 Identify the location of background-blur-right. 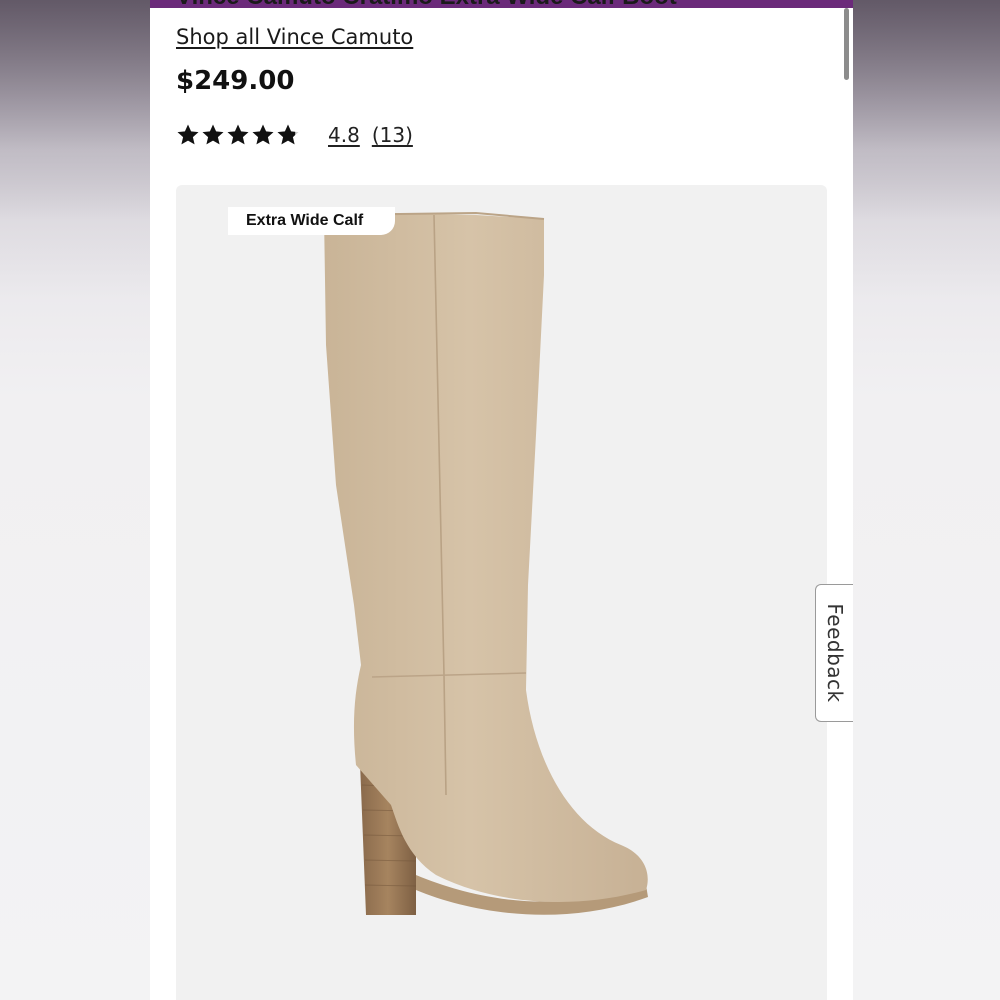
(926, 500).